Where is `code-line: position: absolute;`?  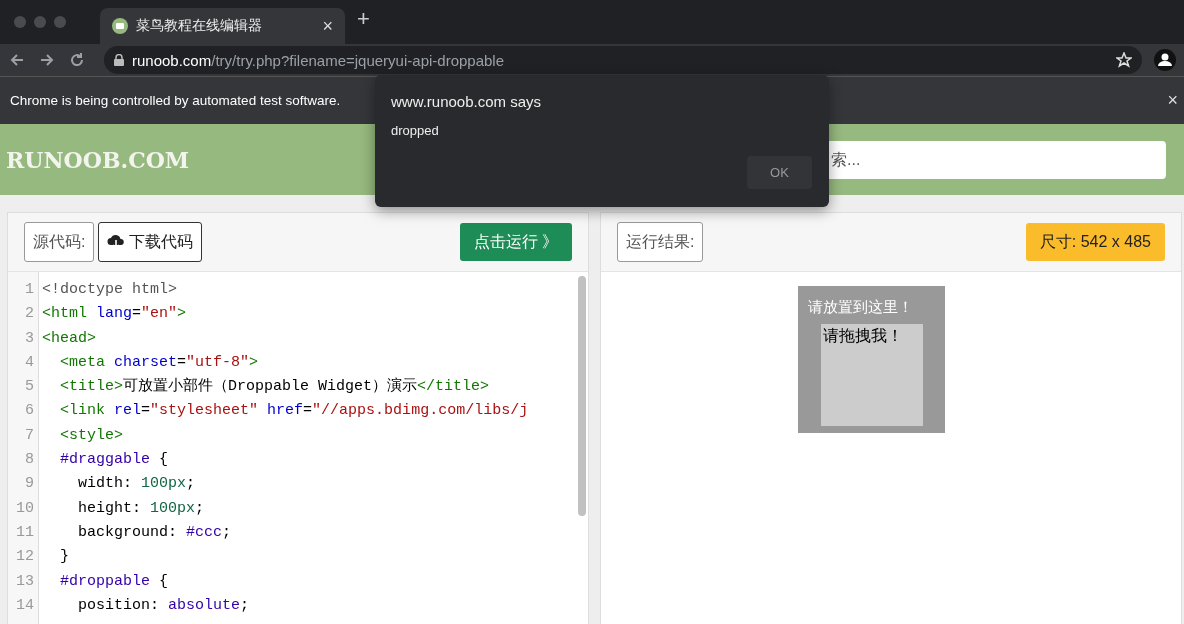 code-line: position: absolute; is located at coordinates (164, 605).